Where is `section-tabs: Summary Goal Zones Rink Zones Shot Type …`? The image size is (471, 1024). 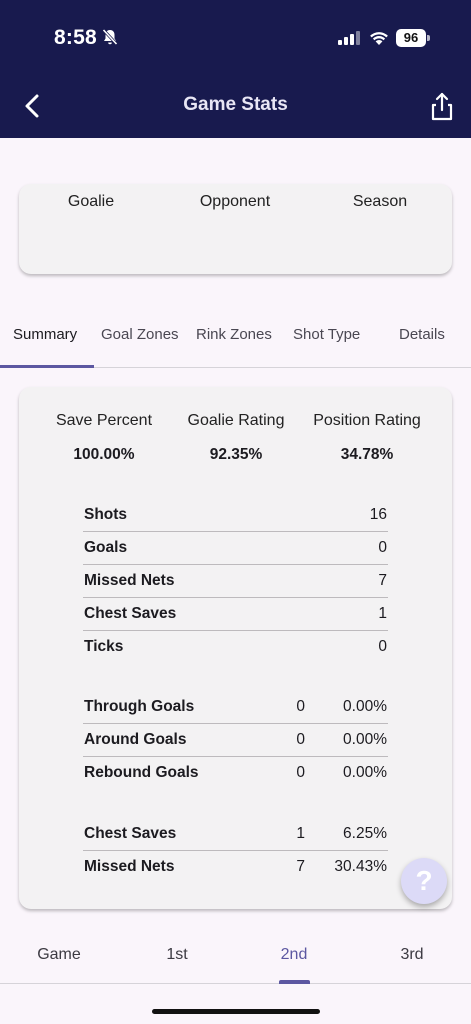 section-tabs: Summary Goal Zones Rink Zones Shot Type … is located at coordinates (235, 342).